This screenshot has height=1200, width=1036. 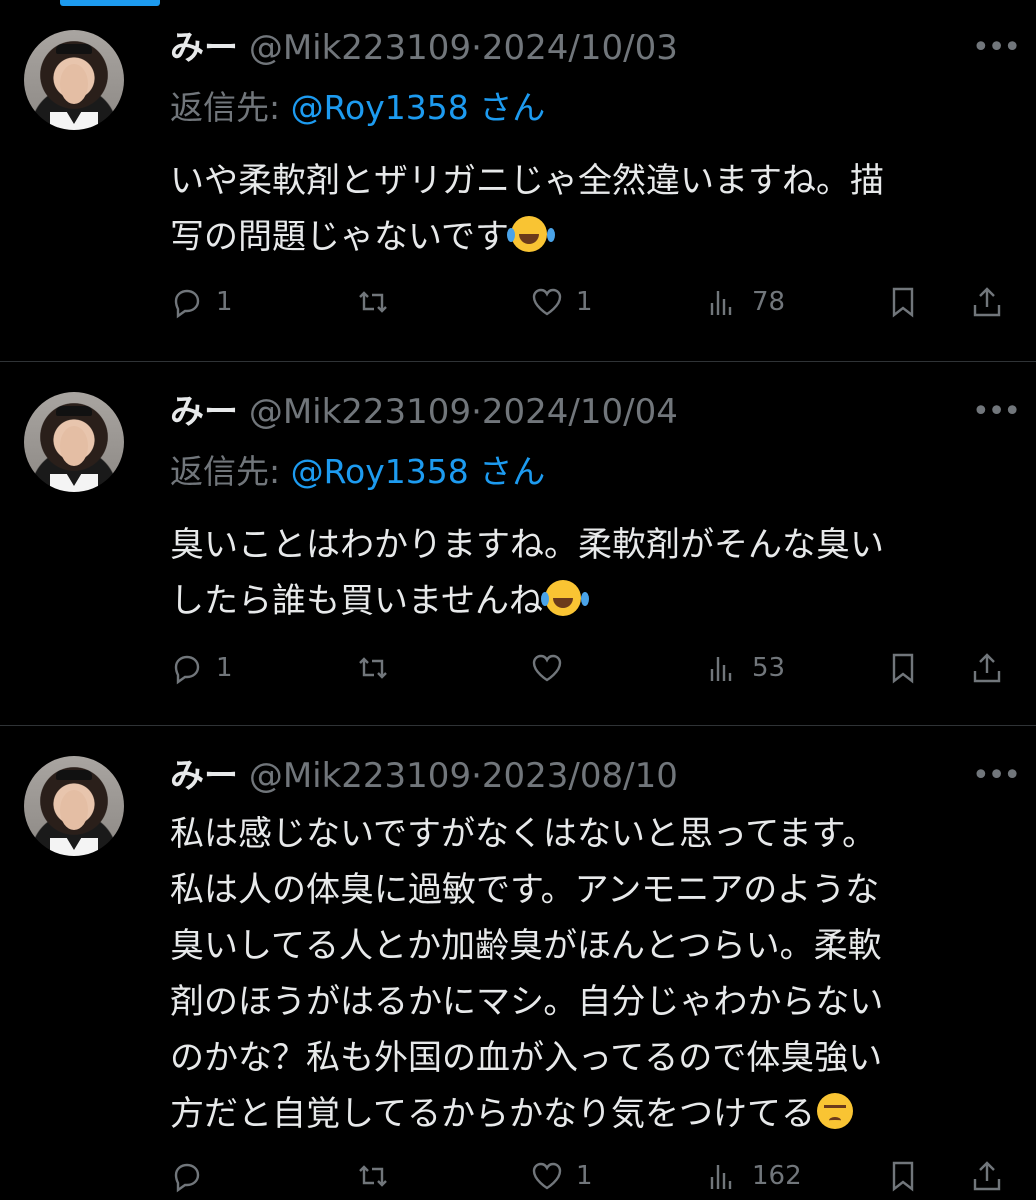 I want to click on tweet-line: 私は感じないですがなくはないと思ってます。, so click(x=523, y=834).